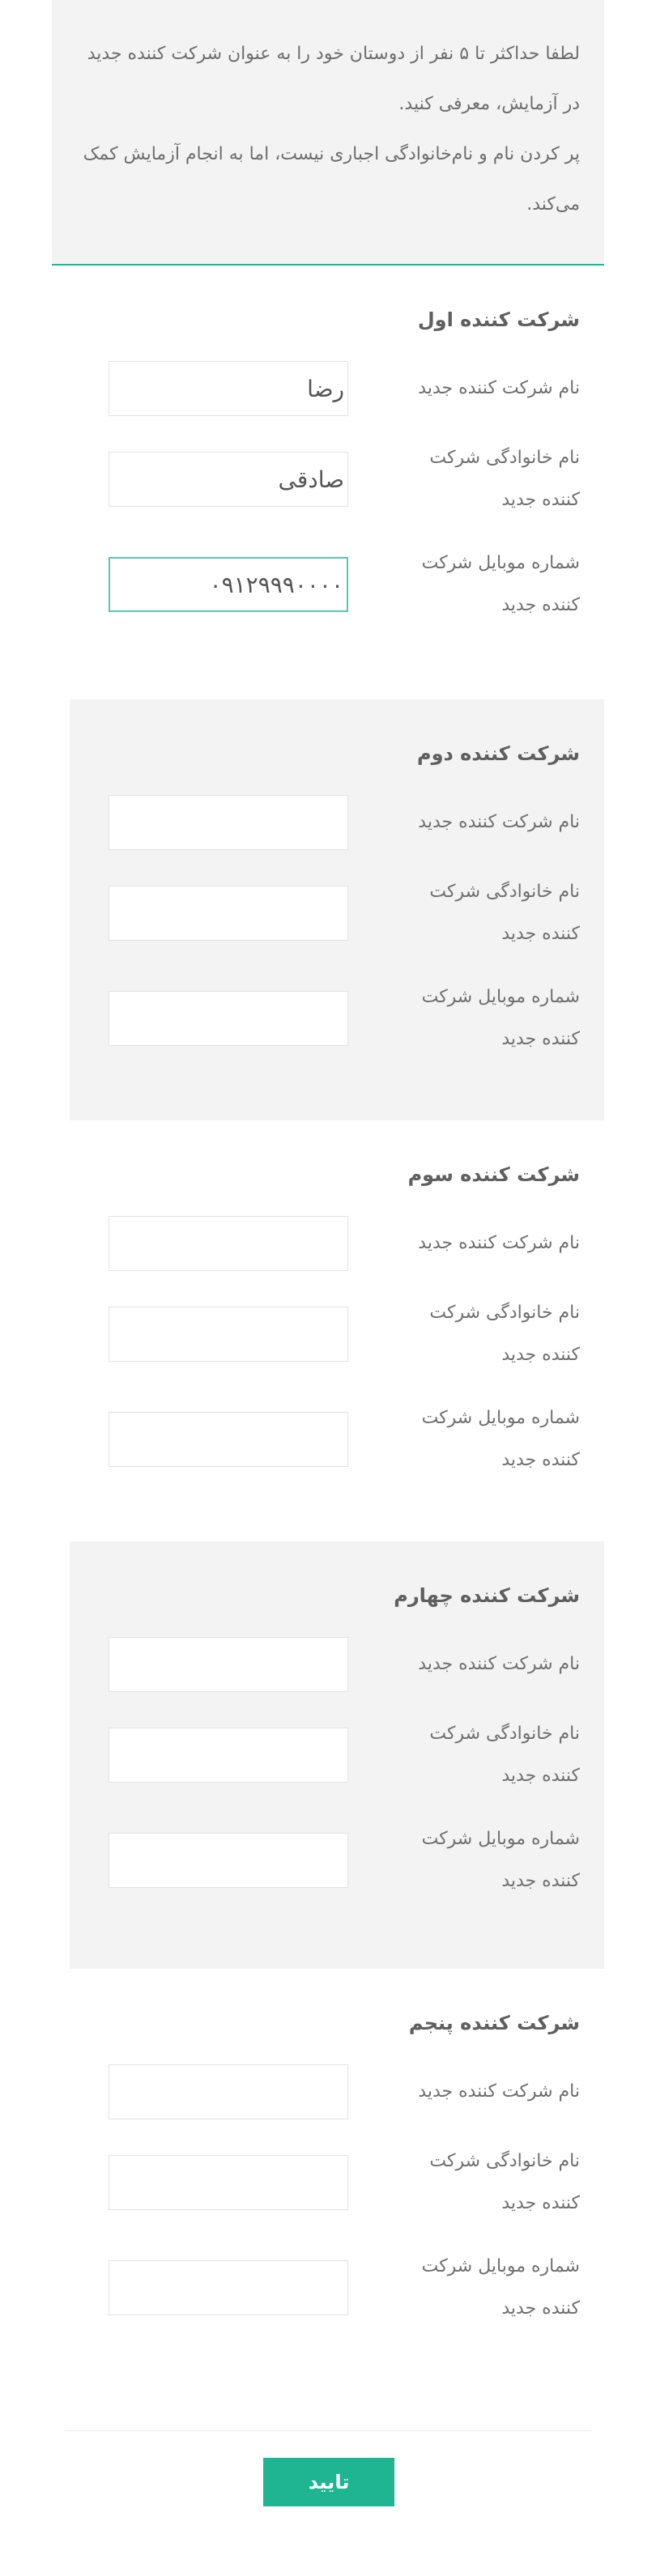  I want to click on submit-button: تایید, so click(328, 2482).